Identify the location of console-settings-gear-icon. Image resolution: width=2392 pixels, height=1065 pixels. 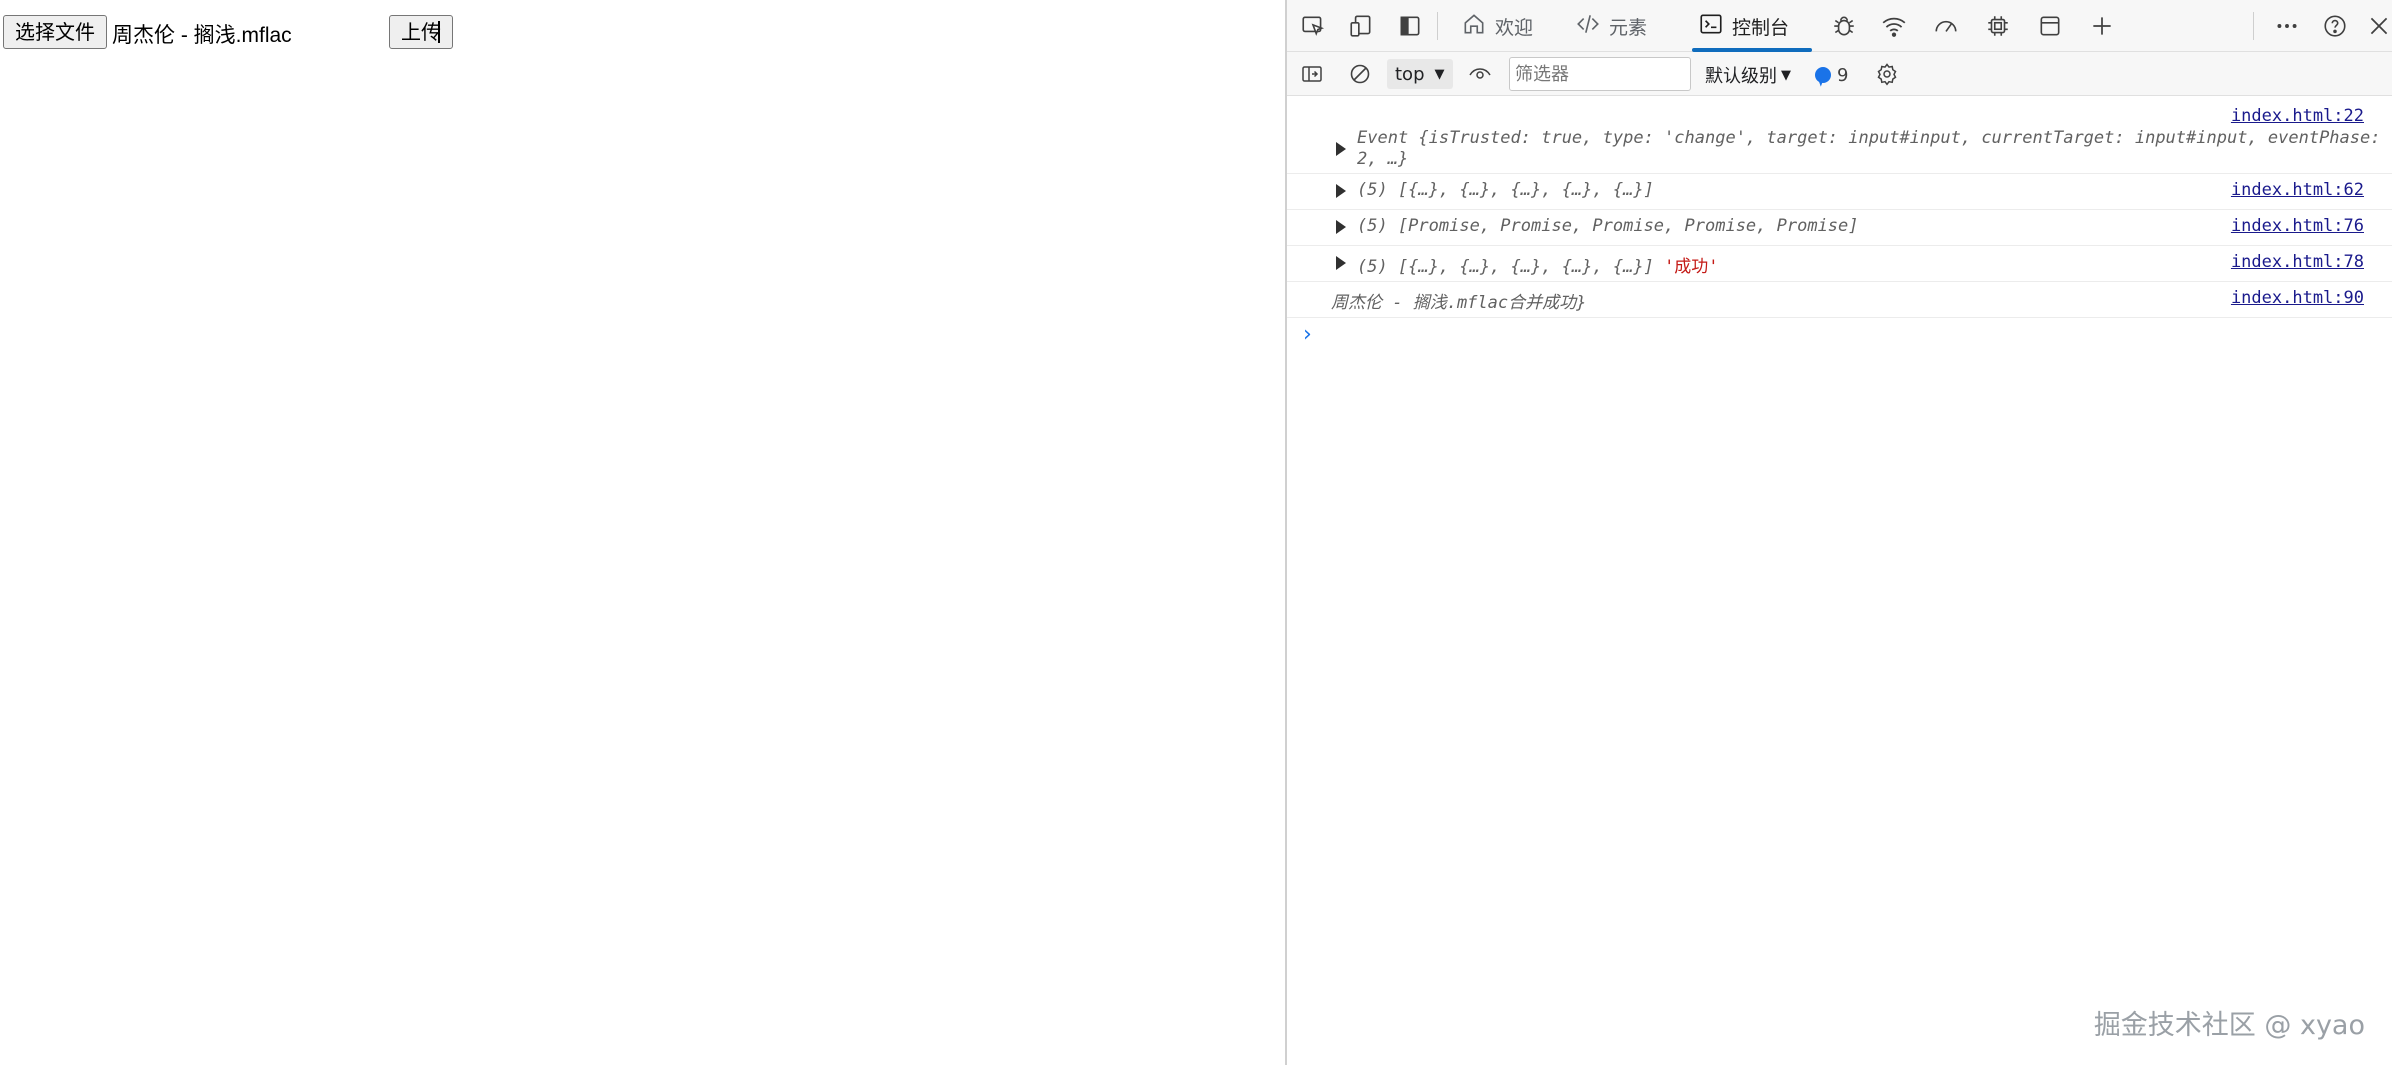
(1887, 74).